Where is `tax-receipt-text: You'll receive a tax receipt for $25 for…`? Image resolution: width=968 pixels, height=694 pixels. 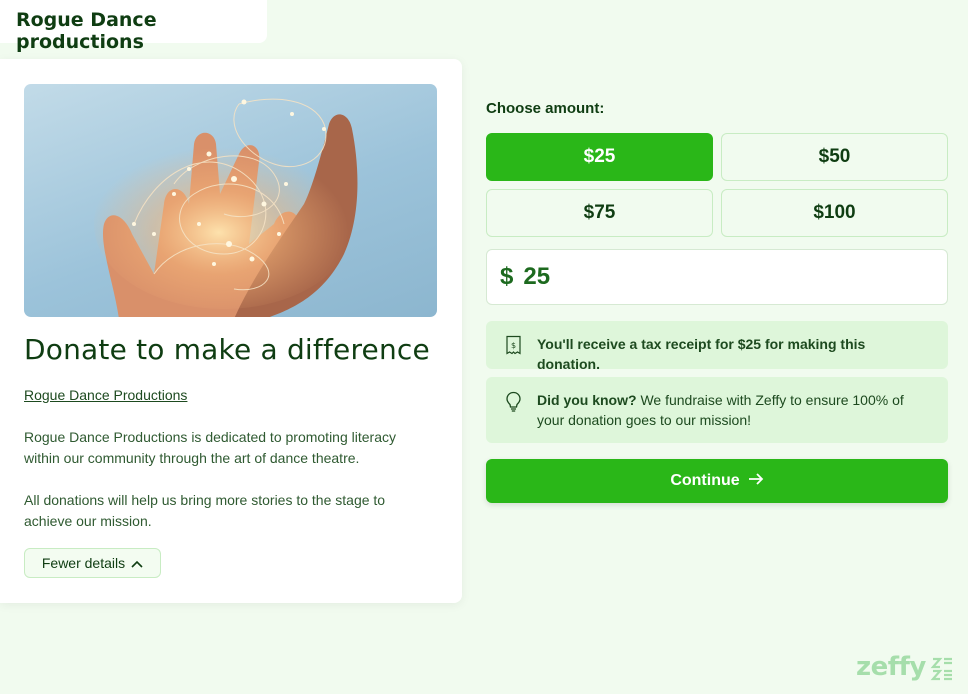
tax-receipt-text: You'll receive a tax receipt for $25 for… is located at coordinates (701, 354).